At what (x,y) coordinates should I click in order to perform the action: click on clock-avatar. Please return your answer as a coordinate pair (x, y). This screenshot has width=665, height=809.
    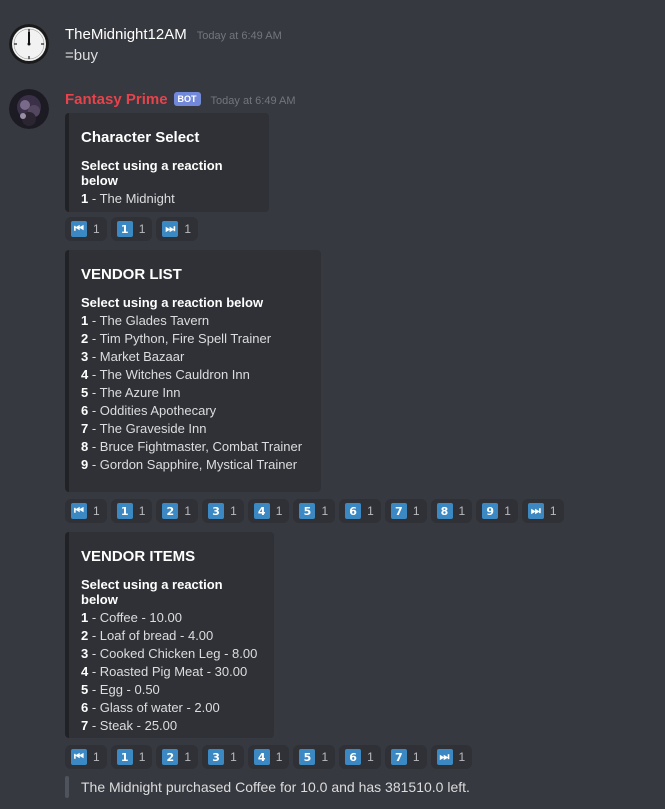
    Looking at the image, I should click on (29, 44).